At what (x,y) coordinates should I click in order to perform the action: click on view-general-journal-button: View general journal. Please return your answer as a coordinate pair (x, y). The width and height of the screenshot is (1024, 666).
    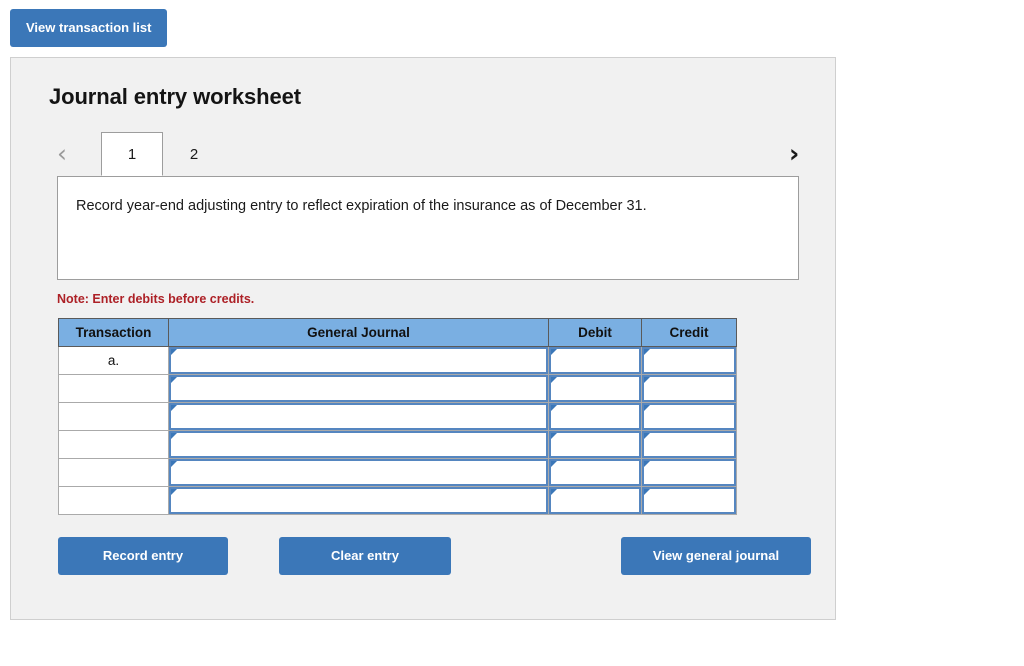
    Looking at the image, I should click on (716, 556).